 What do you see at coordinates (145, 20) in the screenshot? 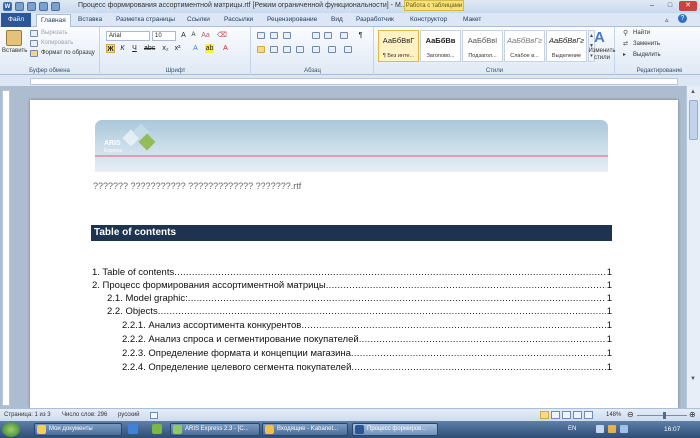
I see `tab-page-layout: Разметка страницы` at bounding box center [145, 20].